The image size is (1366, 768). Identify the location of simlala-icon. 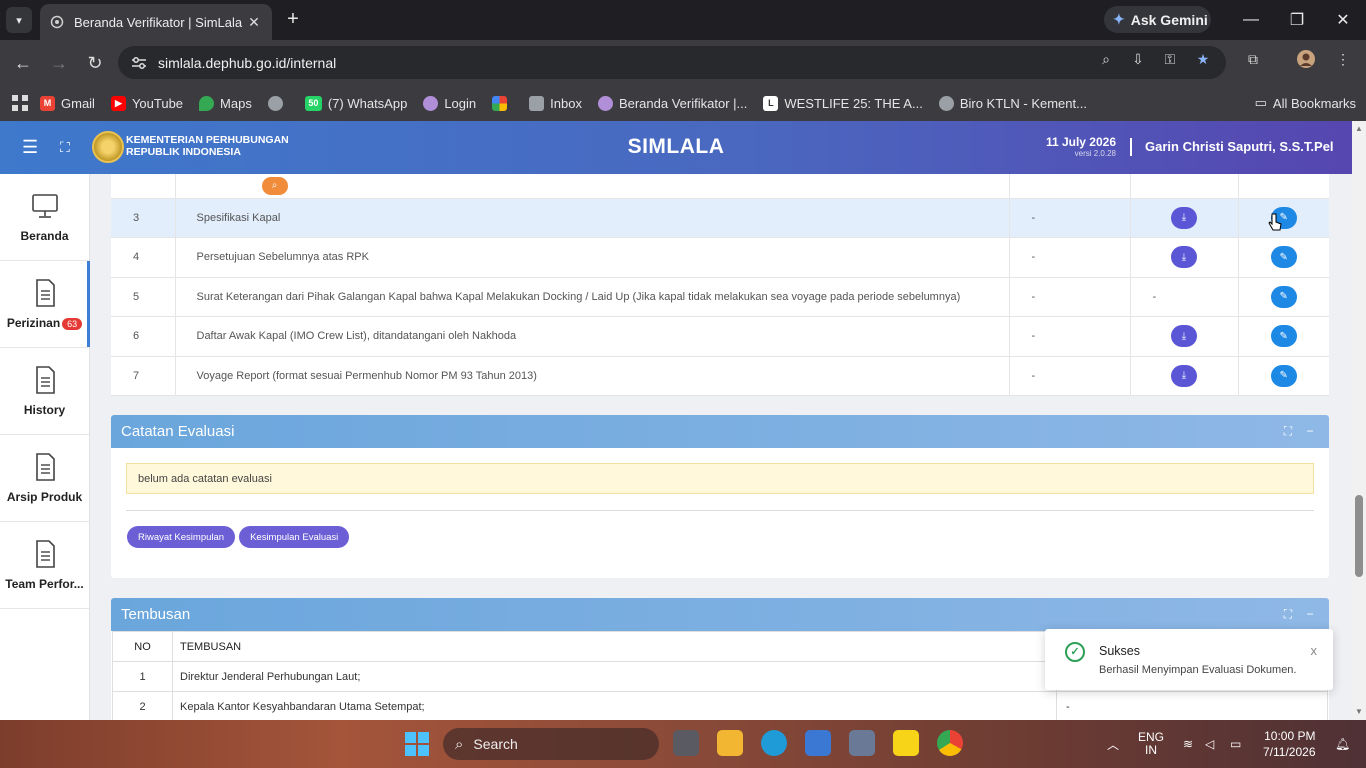
(605, 103).